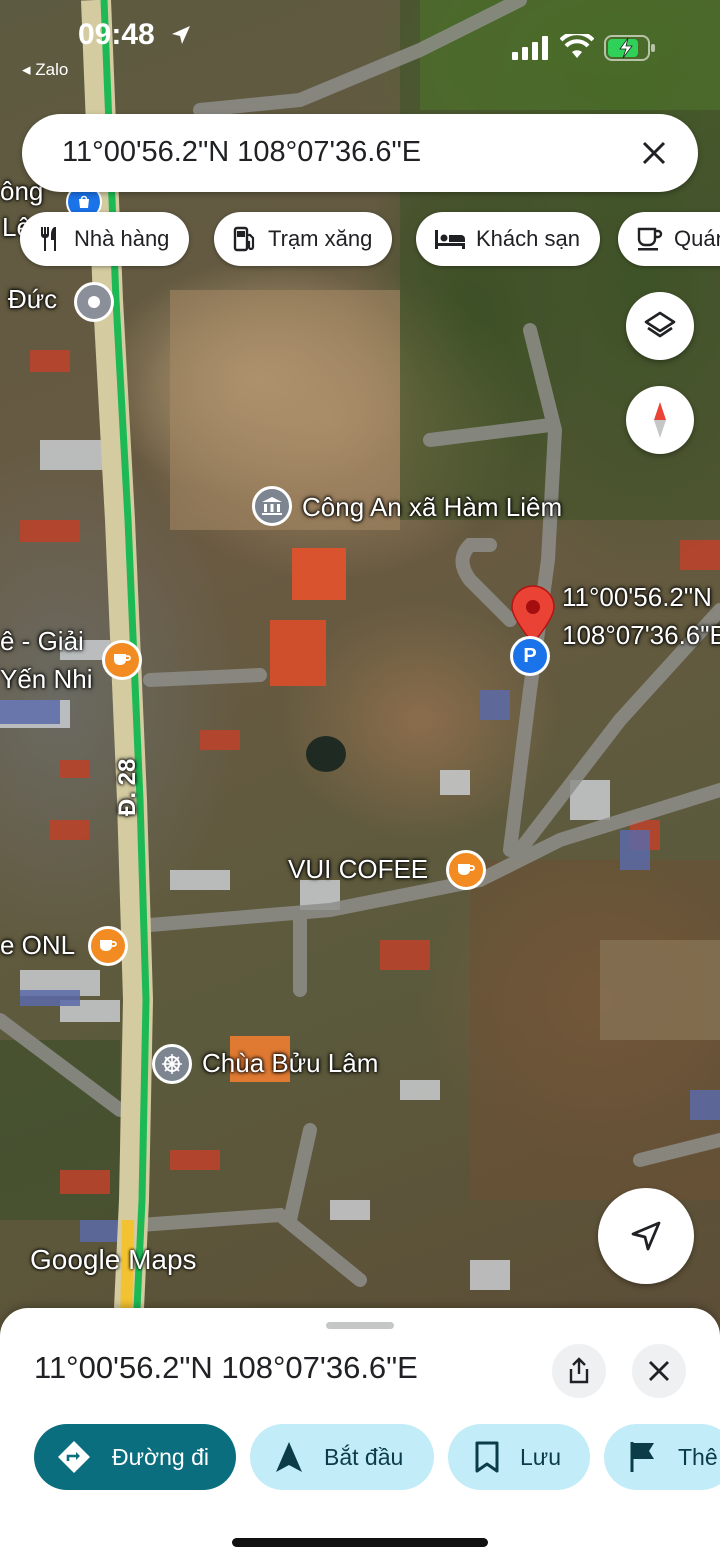 This screenshot has width=720, height=1560. Describe the element at coordinates (360, 1542) in the screenshot. I see `home-indicator` at that location.